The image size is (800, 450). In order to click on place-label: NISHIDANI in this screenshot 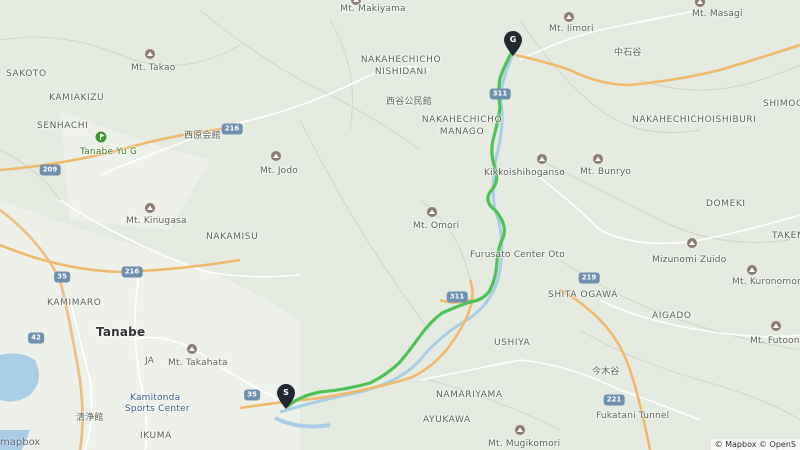, I will do `click(401, 72)`.